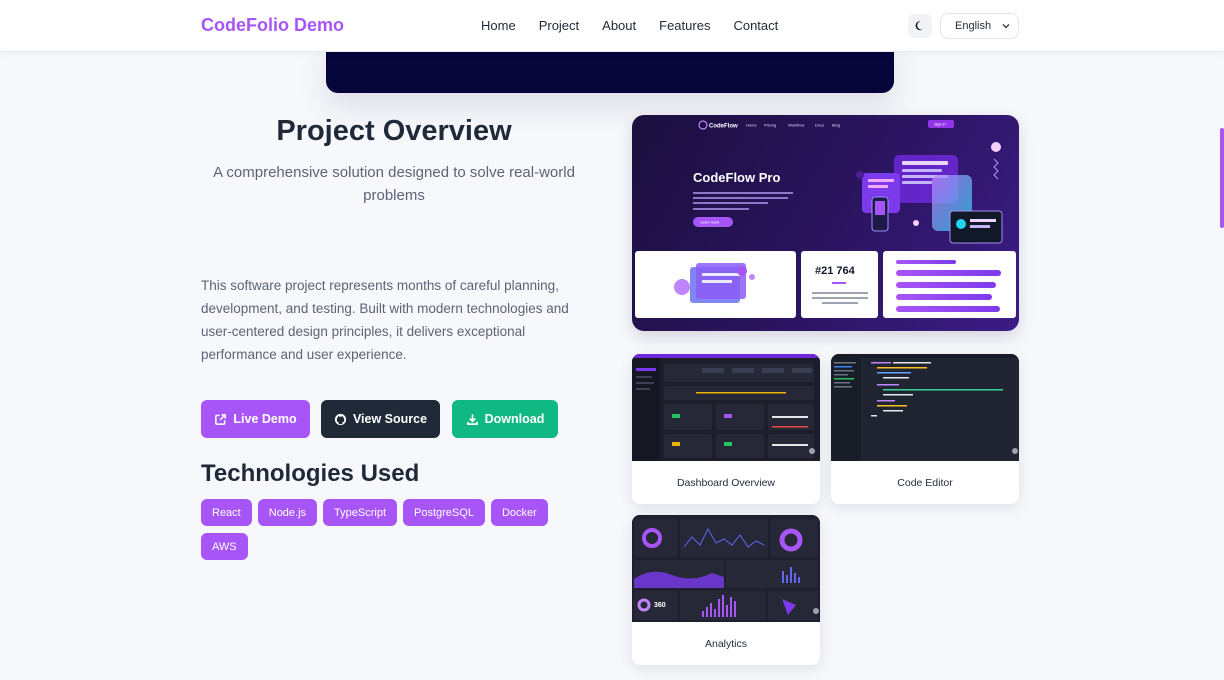 The image size is (1224, 680). What do you see at coordinates (836, 125) in the screenshot?
I see `preview-nav-blog: Blog` at bounding box center [836, 125].